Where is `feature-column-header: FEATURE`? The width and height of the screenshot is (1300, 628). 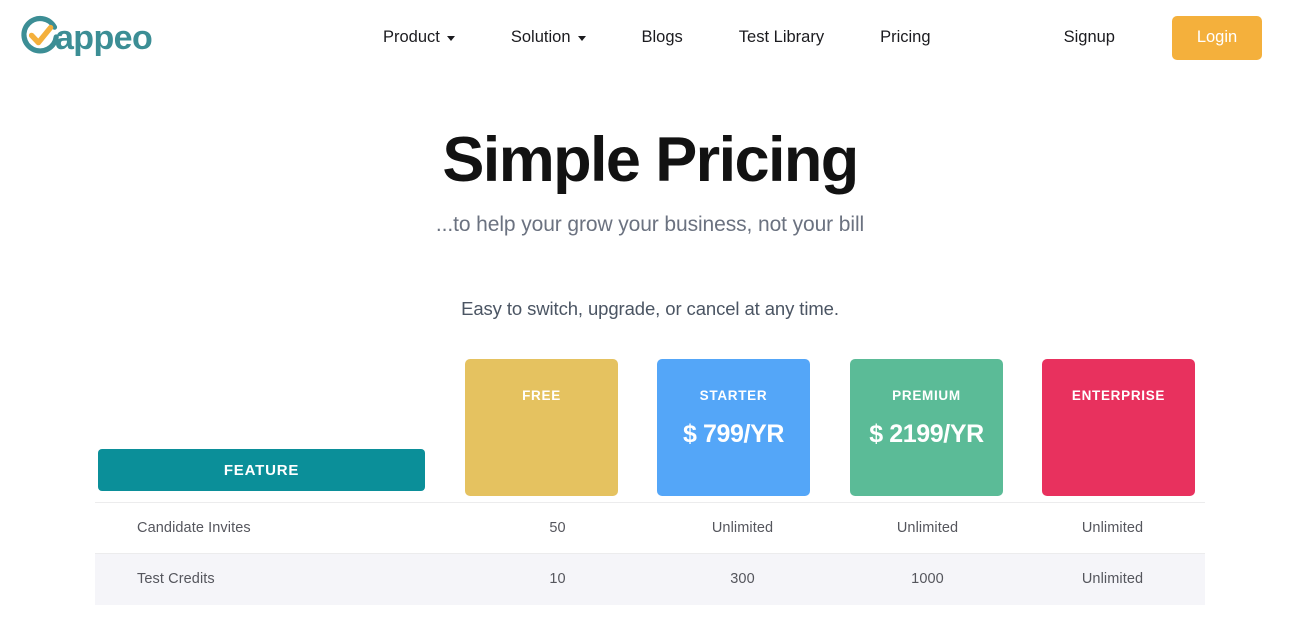 feature-column-header: FEATURE is located at coordinates (261, 470).